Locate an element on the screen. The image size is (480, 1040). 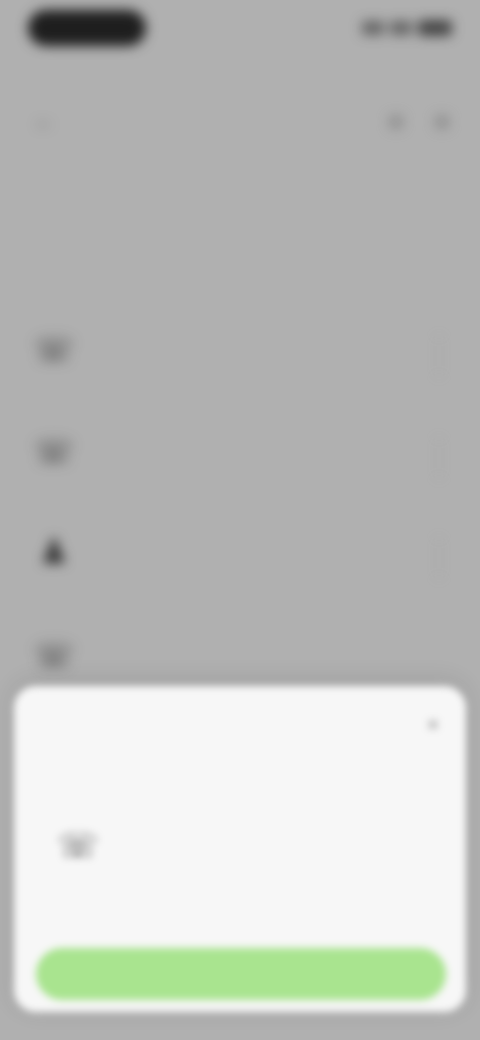
status-bar is located at coordinates (240, 28).